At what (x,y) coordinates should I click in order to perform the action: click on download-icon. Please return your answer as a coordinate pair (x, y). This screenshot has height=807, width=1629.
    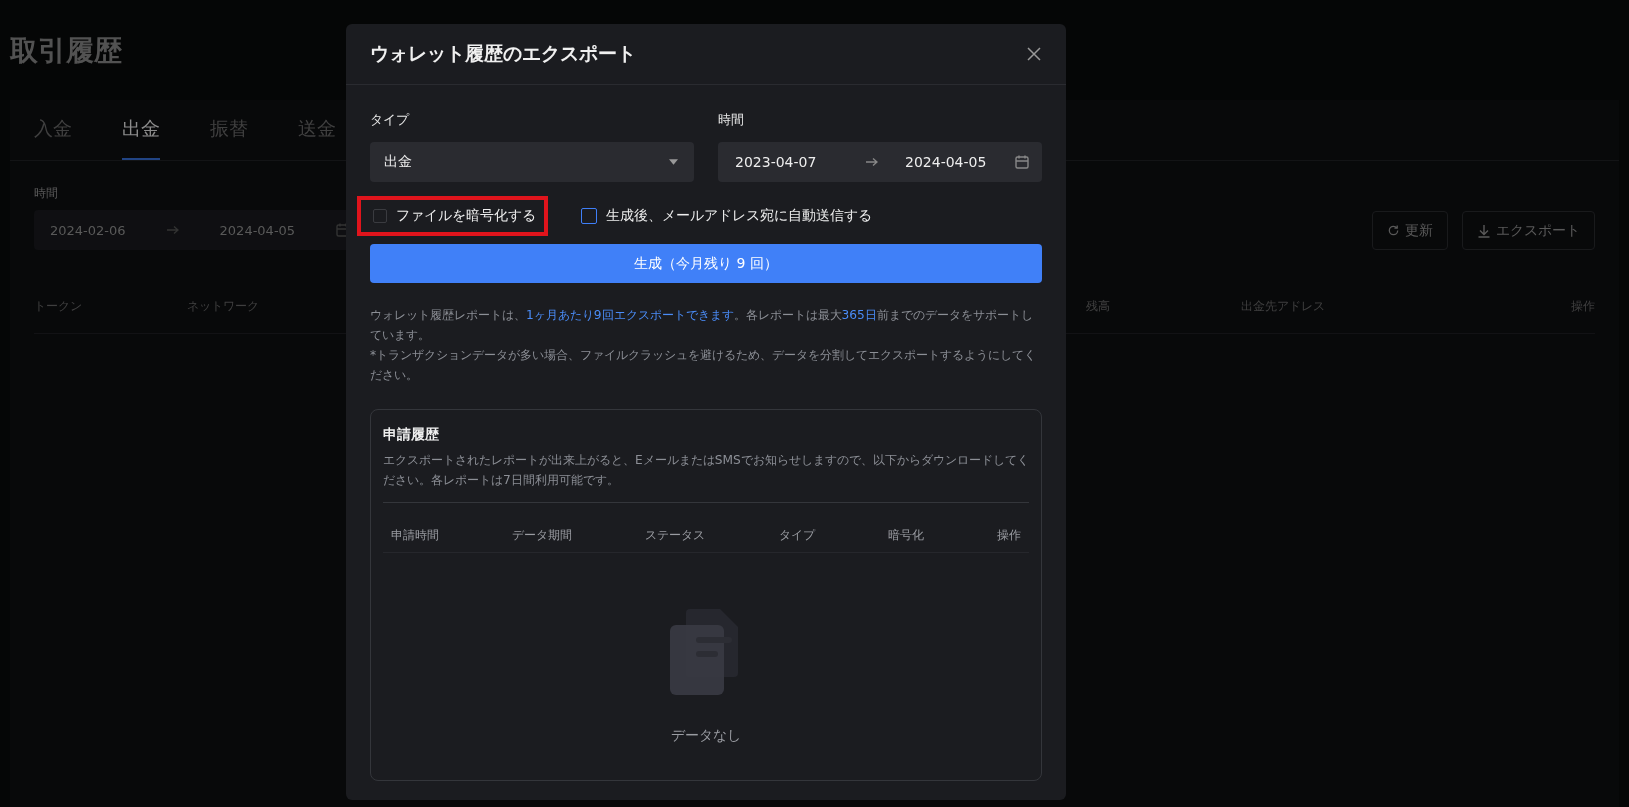
    Looking at the image, I should click on (1484, 230).